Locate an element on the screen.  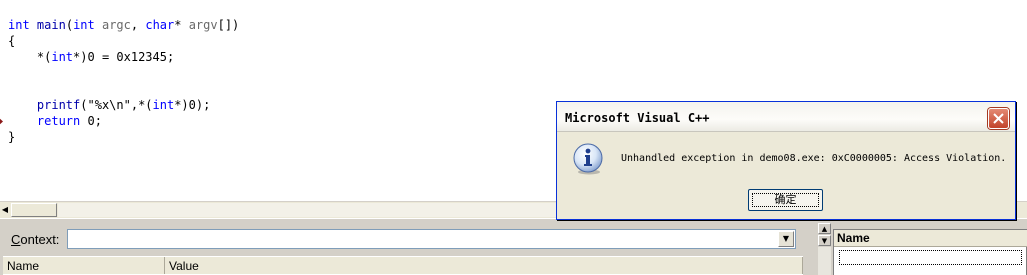
scroll-down-icon: ▼ is located at coordinates (824, 240).